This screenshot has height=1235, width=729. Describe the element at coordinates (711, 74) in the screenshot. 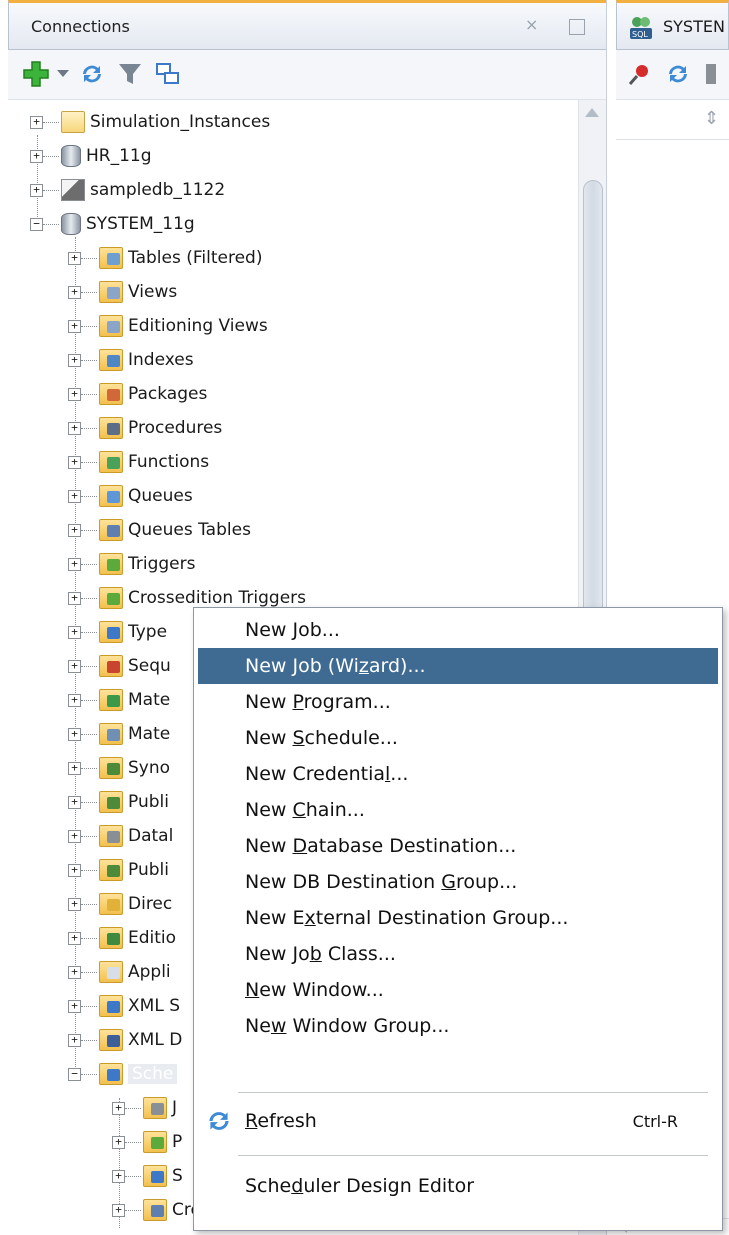

I see `grid-icon` at that location.